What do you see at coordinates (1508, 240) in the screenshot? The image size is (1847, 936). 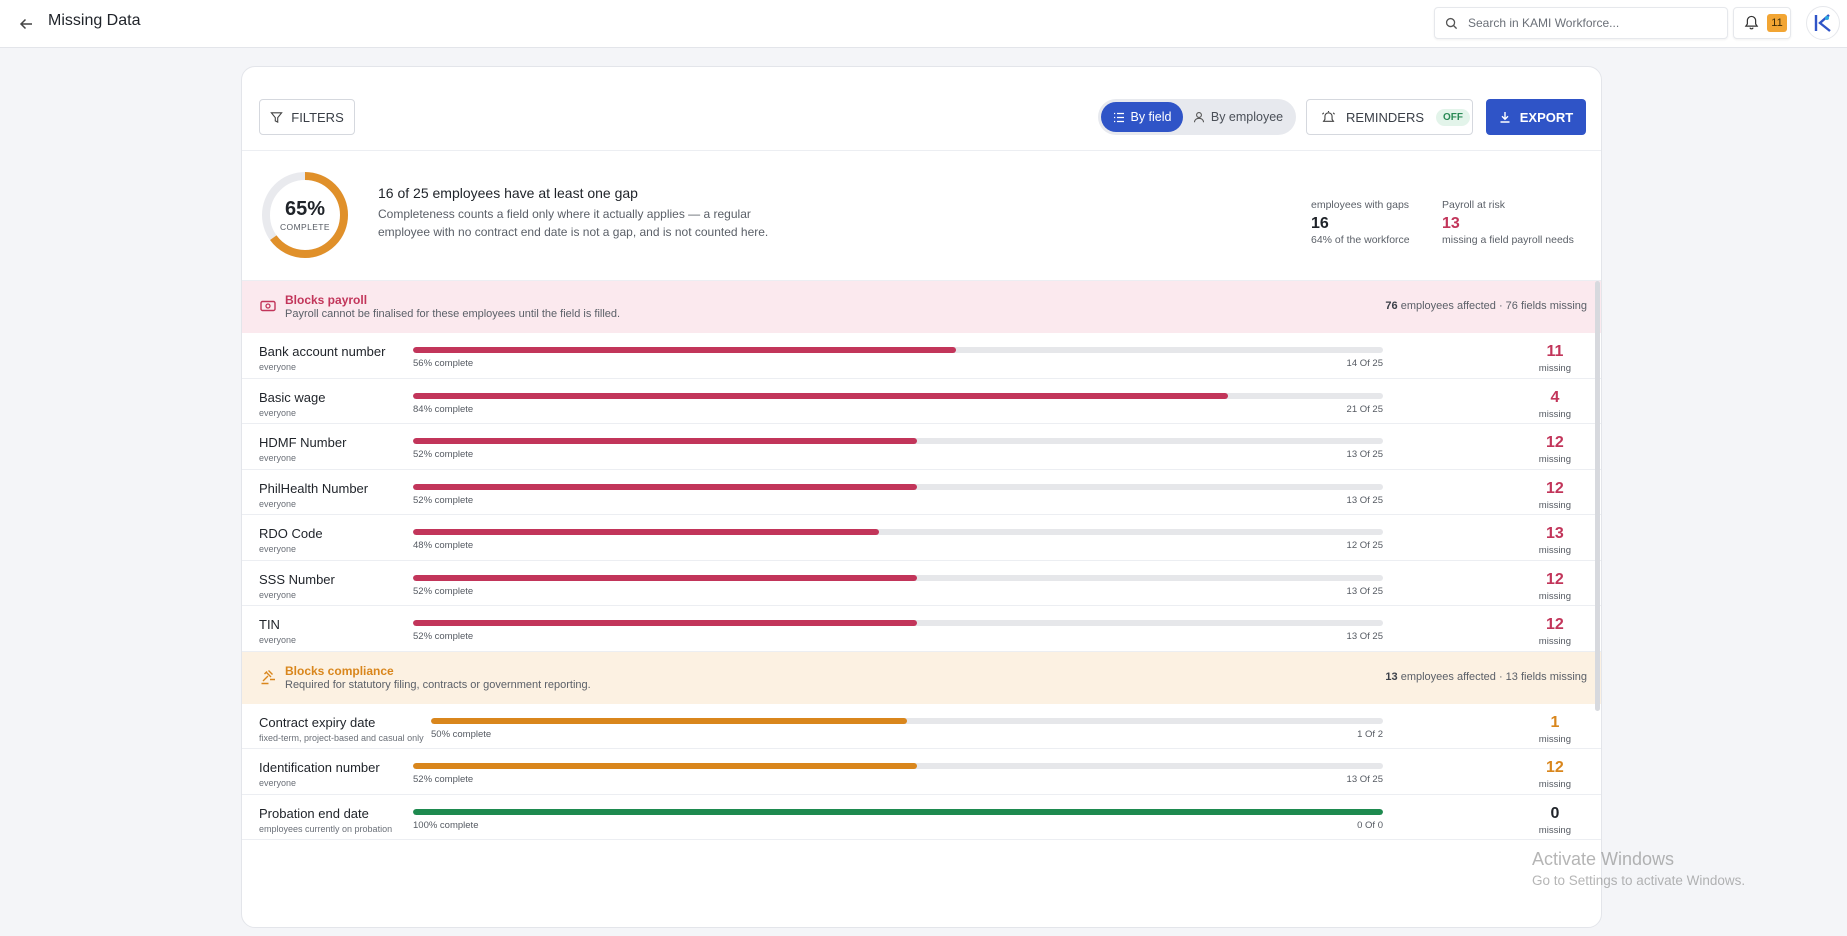 I see `stat-note: missing a field payroll needs` at bounding box center [1508, 240].